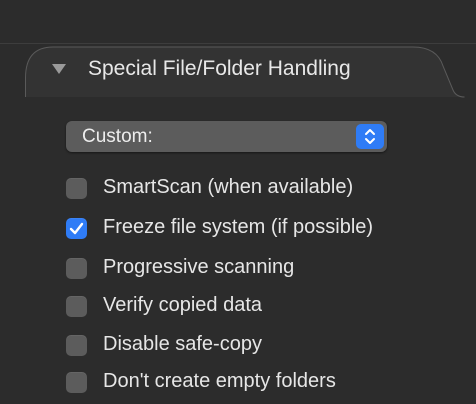 Image resolution: width=476 pixels, height=404 pixels. What do you see at coordinates (198, 267) in the screenshot?
I see `progressive-scanning-label: Progressive scanning` at bounding box center [198, 267].